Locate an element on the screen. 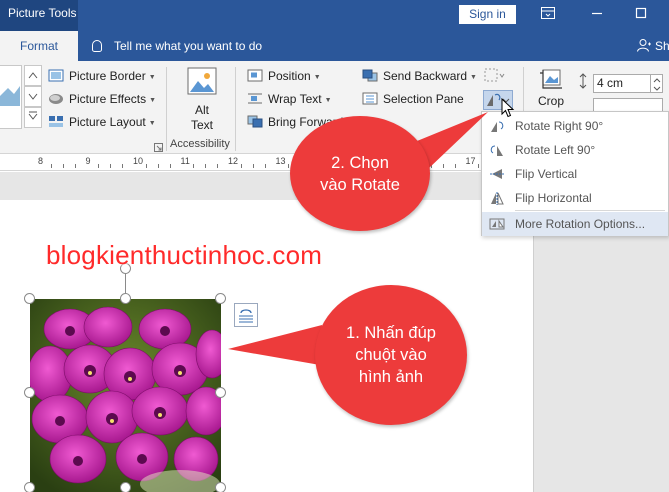  callout-step-1-line-1: 1. Nhấn đúp is located at coordinates (391, 333).